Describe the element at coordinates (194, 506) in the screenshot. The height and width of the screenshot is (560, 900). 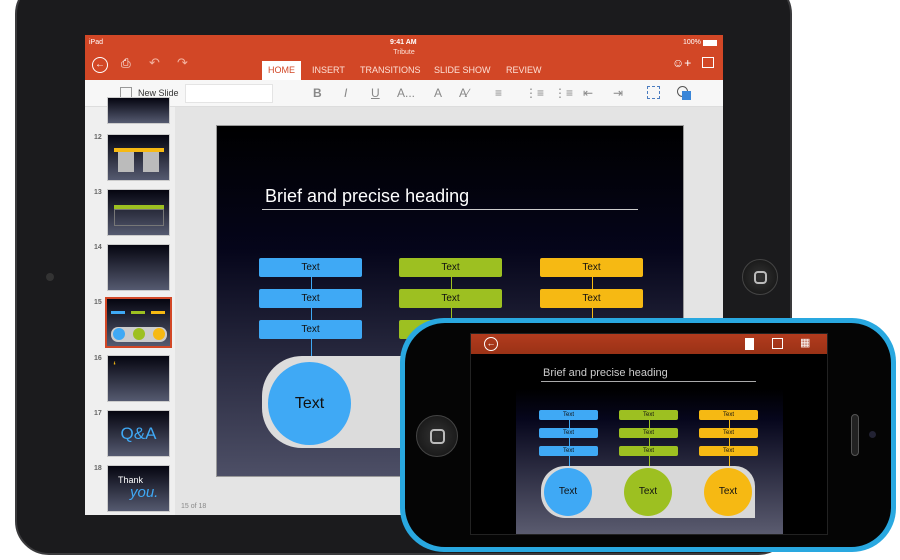
I see `slide-counter: 15 of 18` at that location.